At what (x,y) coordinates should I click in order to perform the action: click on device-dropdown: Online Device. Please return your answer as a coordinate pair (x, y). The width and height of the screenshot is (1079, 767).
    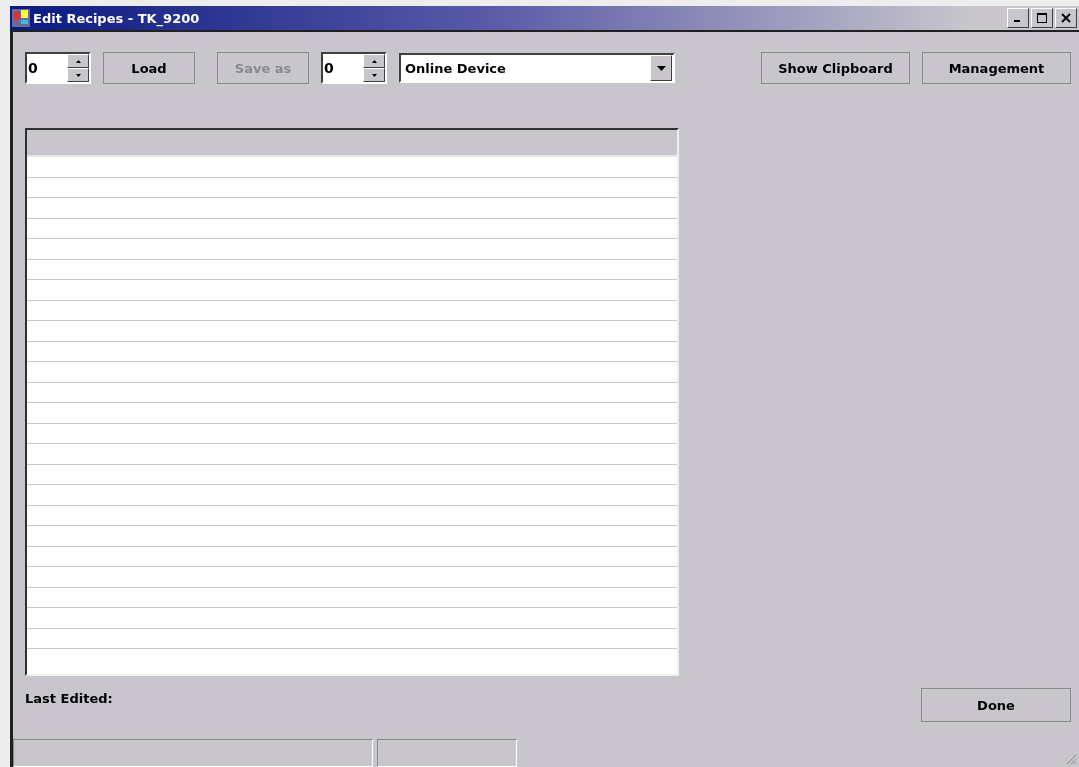
    Looking at the image, I should click on (537, 68).